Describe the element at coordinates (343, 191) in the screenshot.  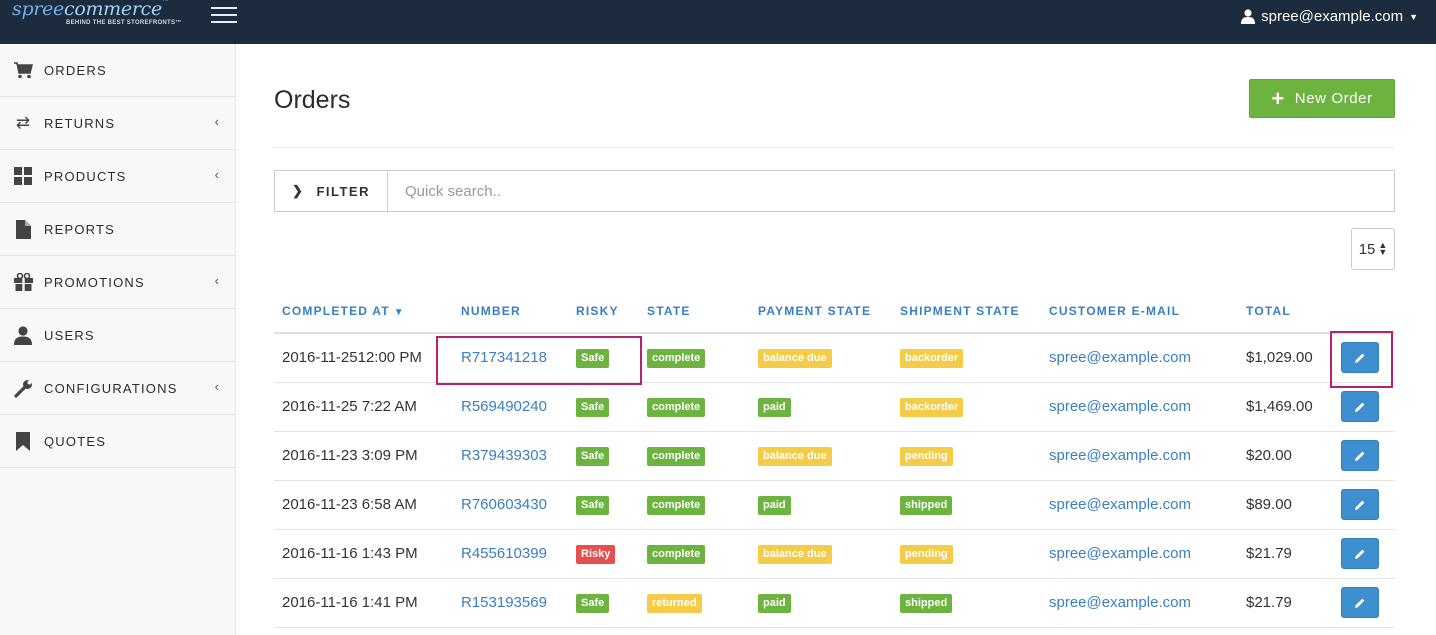
I see `filter-label: FILTER` at that location.